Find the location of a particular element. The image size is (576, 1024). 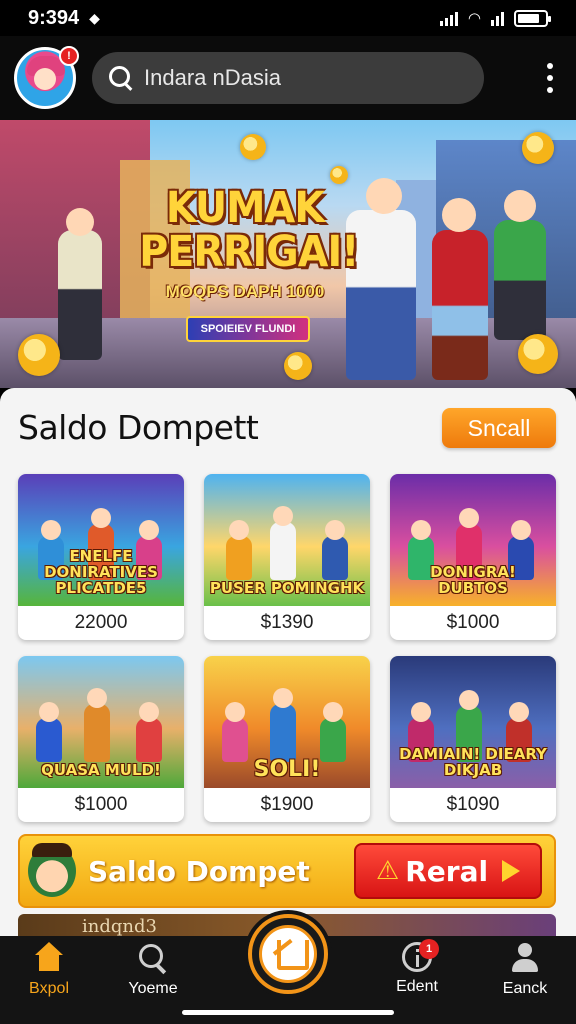

promo-button: ⚠ Reral is located at coordinates (448, 871).